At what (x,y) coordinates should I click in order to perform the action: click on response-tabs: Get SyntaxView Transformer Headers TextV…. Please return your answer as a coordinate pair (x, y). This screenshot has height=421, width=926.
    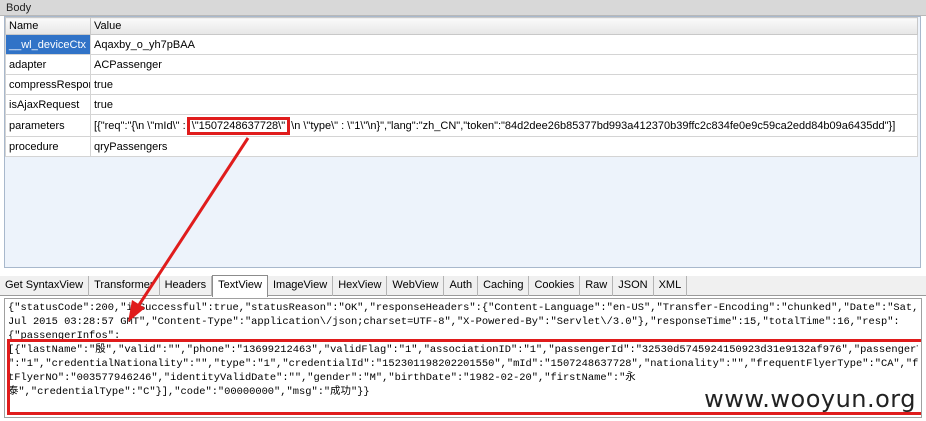
    Looking at the image, I should click on (463, 286).